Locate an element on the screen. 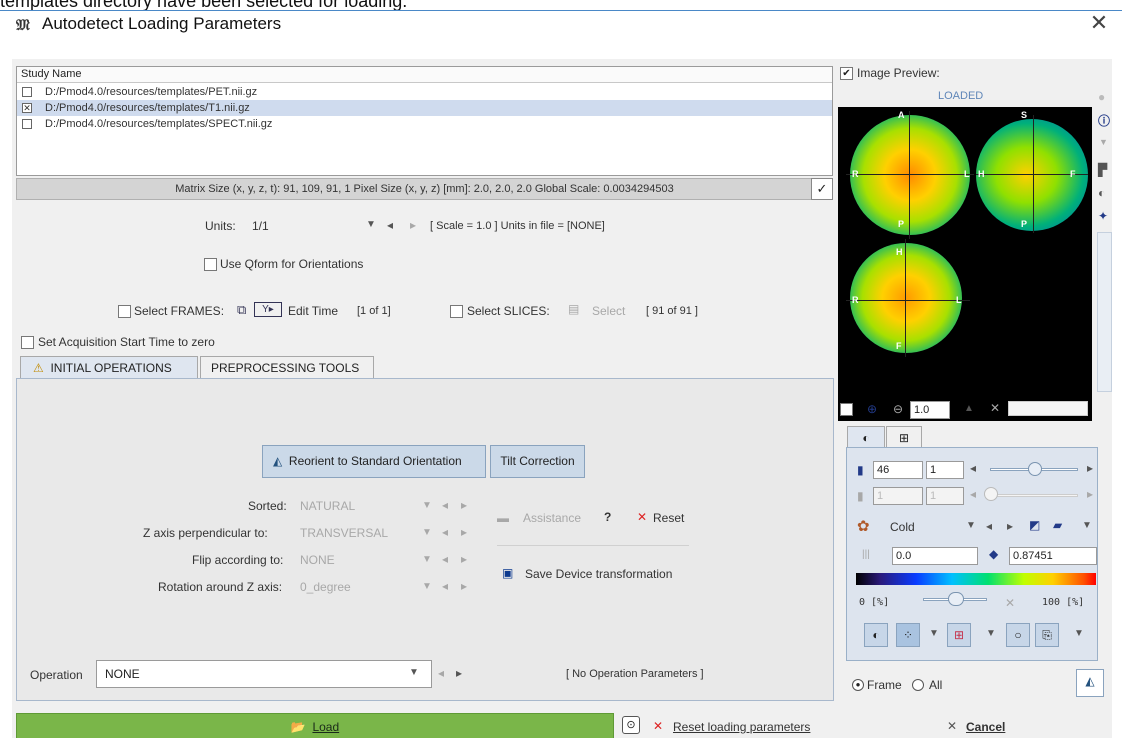 The width and height of the screenshot is (1122, 738). flip-next-icon: ▸ is located at coordinates (464, 559).